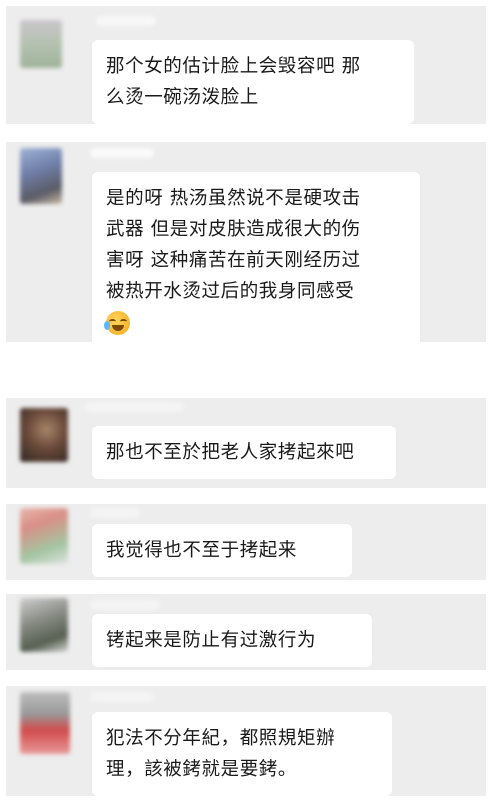  What do you see at coordinates (230, 452) in the screenshot?
I see `message-text: 那也不至於把老人家拷起來吧` at bounding box center [230, 452].